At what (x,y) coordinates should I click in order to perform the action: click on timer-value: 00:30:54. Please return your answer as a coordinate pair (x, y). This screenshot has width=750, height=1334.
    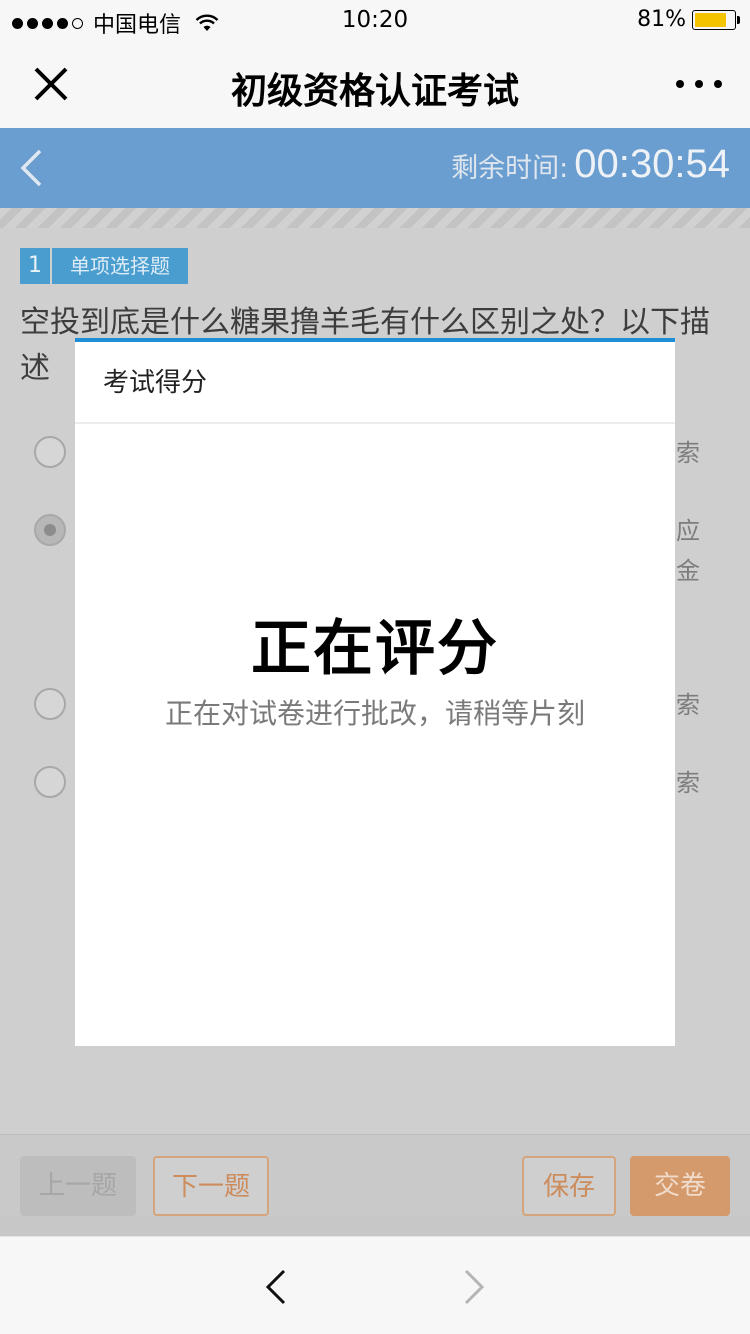
    Looking at the image, I should click on (652, 164).